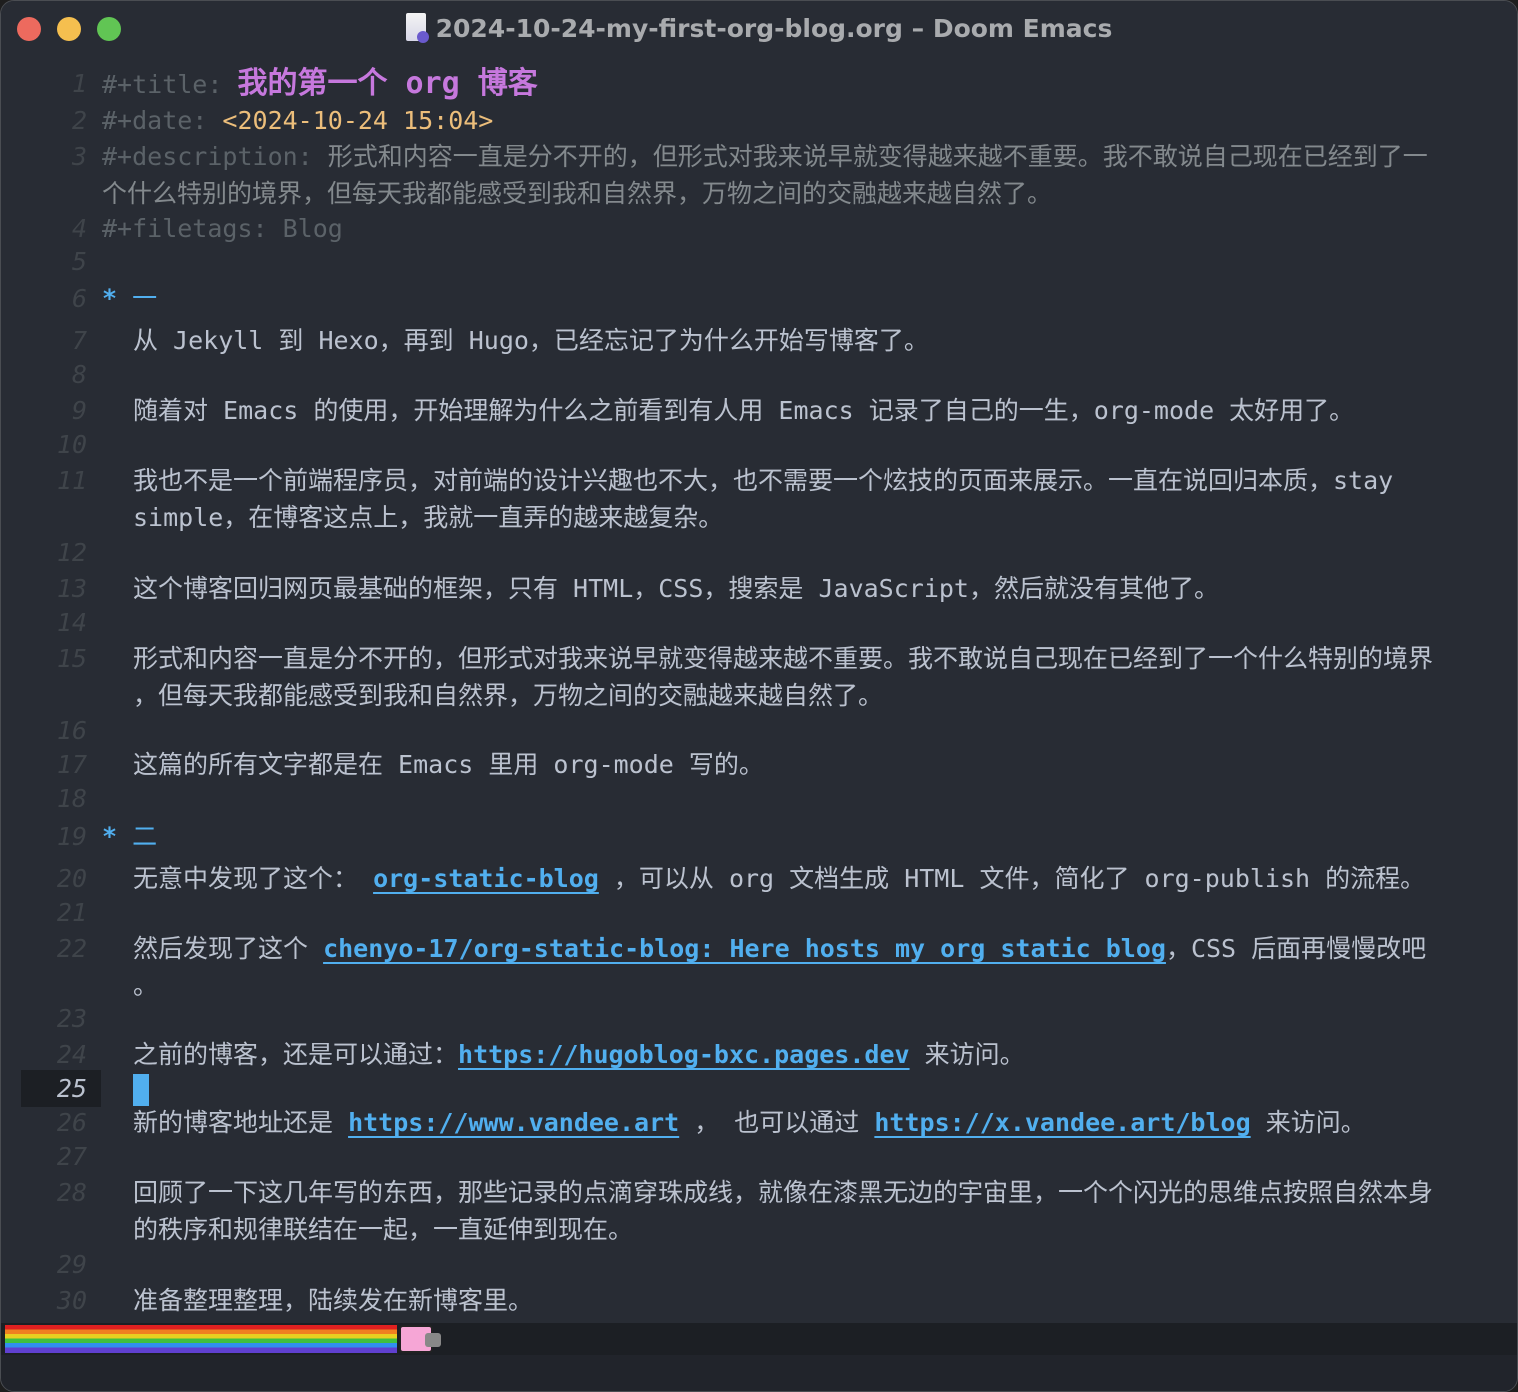 Image resolution: width=1518 pixels, height=1392 pixels. What do you see at coordinates (253, 878) in the screenshot?
I see `text-segment: 无意中发现了这个：` at bounding box center [253, 878].